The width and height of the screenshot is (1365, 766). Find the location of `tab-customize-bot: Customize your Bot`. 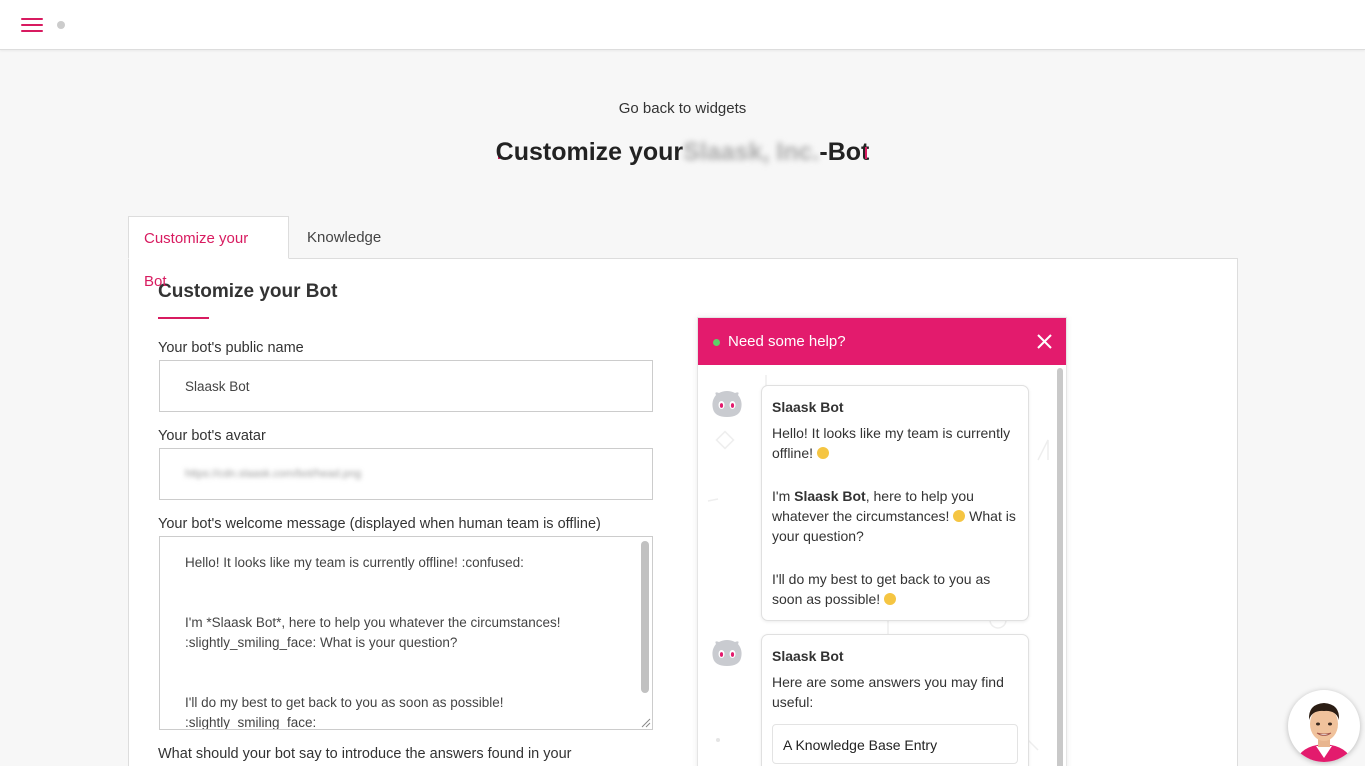

tab-customize-bot: Customize your Bot is located at coordinates (208, 253).